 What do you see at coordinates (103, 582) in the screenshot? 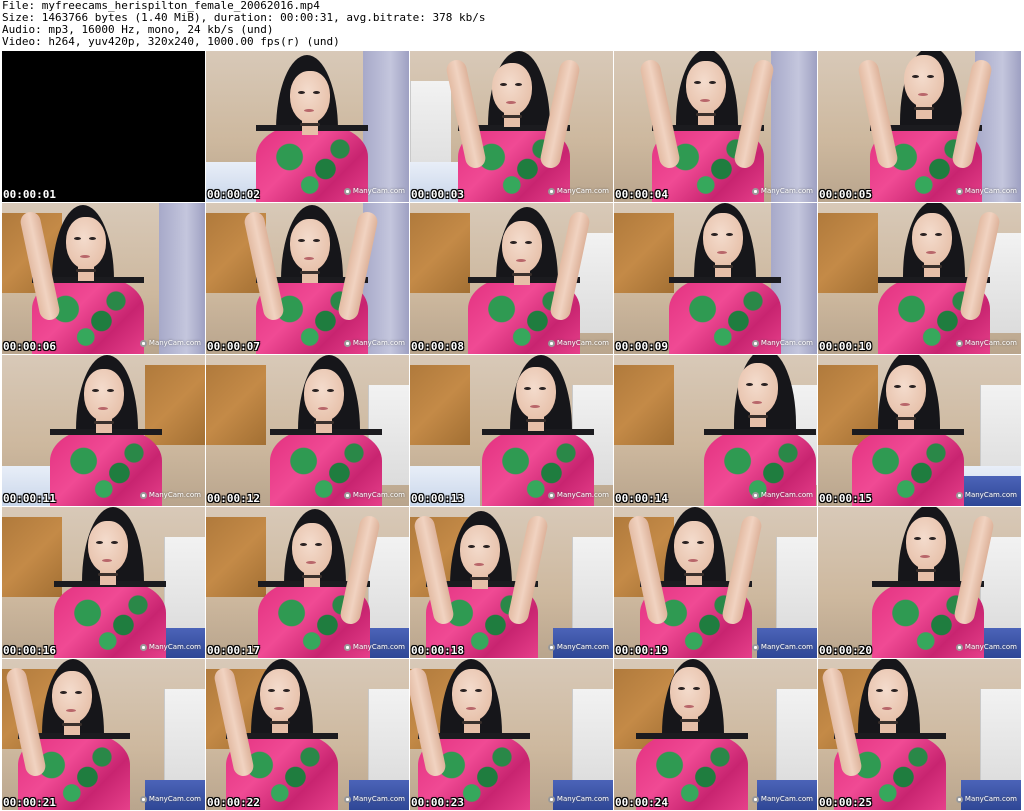
I see `video-thumbnail-frame: ManyCam.com 00:00:16` at bounding box center [103, 582].